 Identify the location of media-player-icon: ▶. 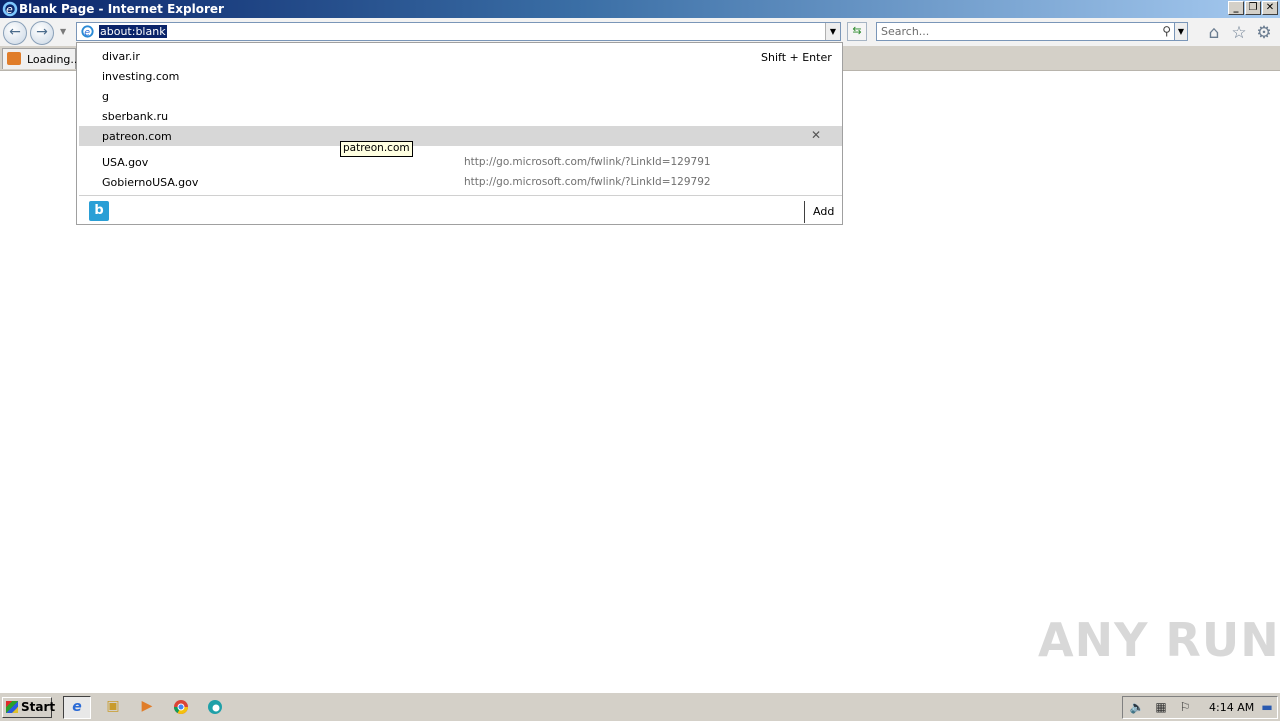
(147, 707).